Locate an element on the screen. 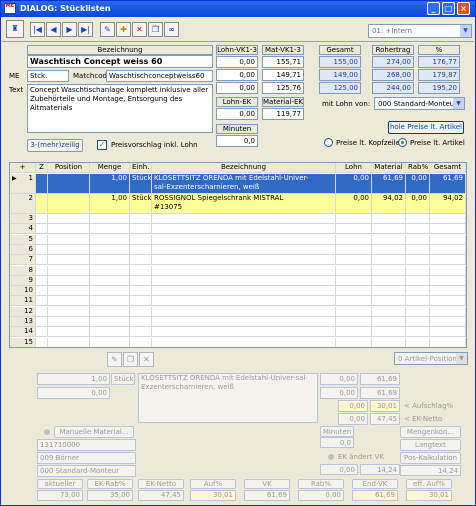  cell-rab: 0,00 is located at coordinates (418, 183).